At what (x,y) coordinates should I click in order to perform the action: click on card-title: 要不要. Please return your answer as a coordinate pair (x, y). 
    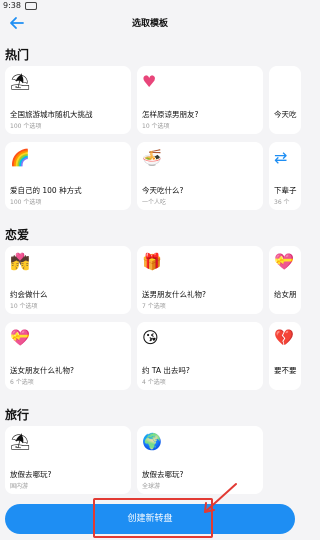
    Looking at the image, I should click on (285, 370).